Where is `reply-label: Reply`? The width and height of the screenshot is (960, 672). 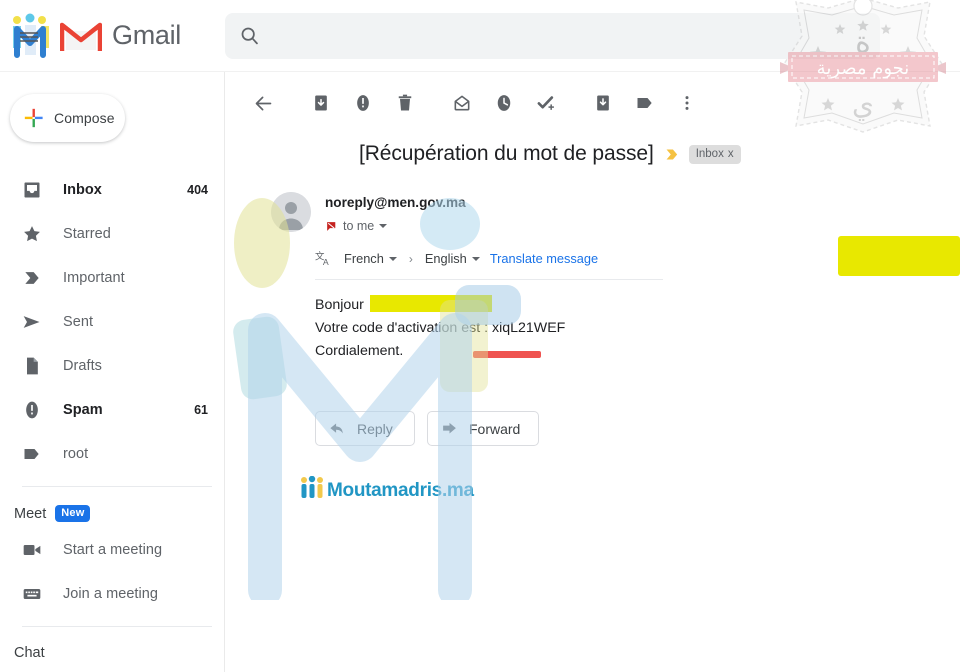 reply-label: Reply is located at coordinates (375, 428).